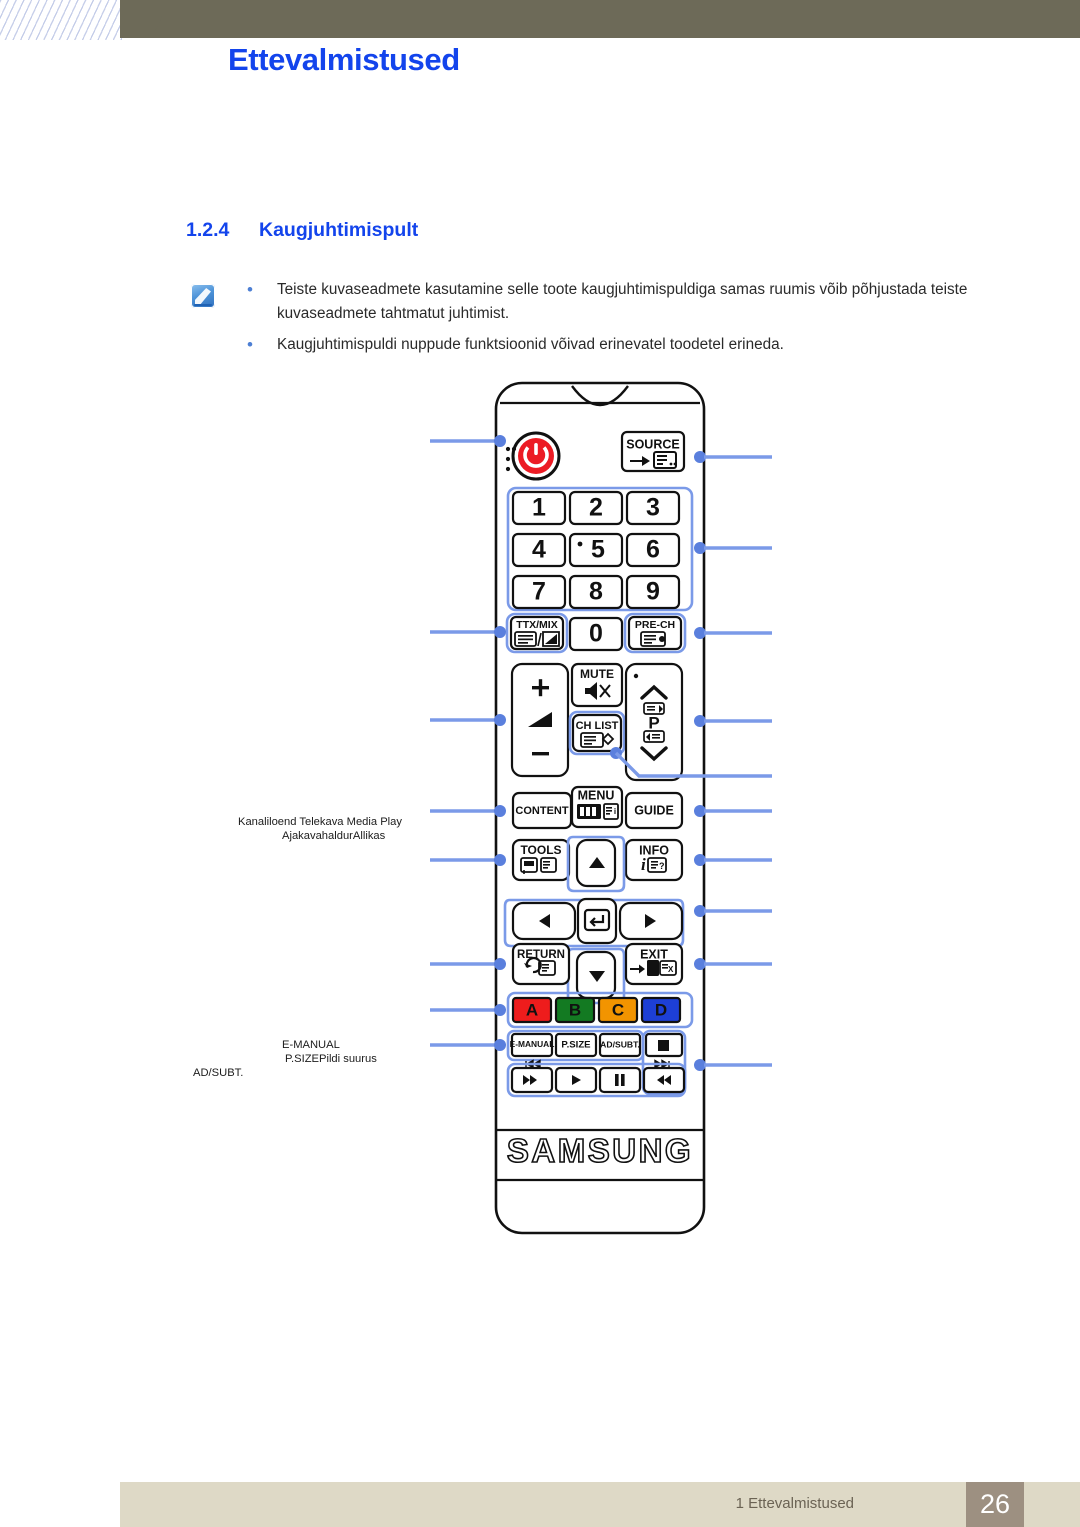 This screenshot has width=1080, height=1527. I want to click on svg-text: P, so click(653, 722).